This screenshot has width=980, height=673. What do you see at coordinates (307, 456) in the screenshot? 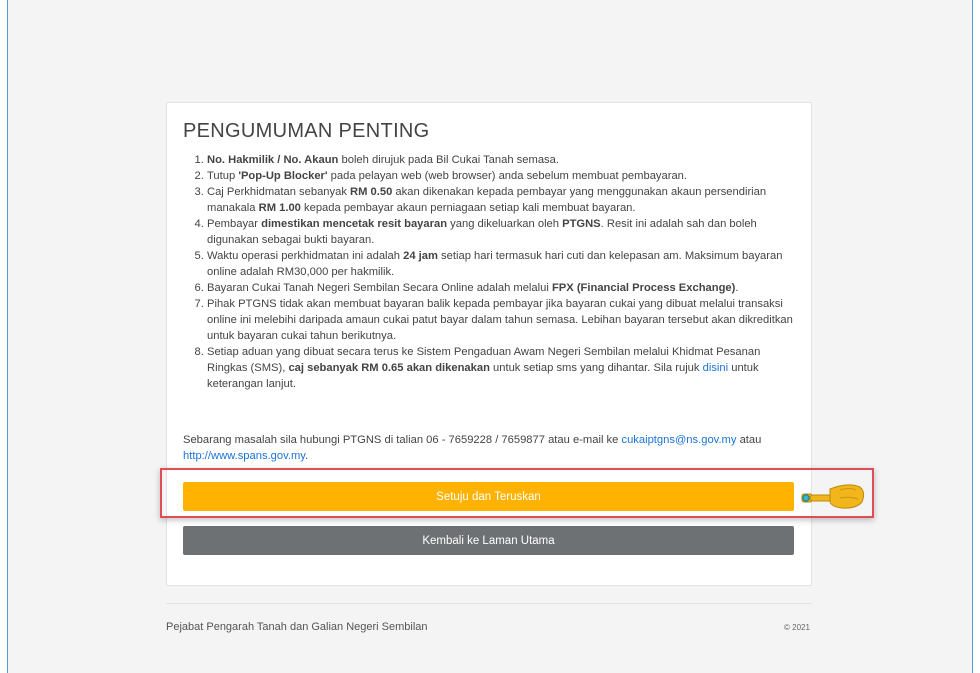
I see `contact-text-end: .` at bounding box center [307, 456].